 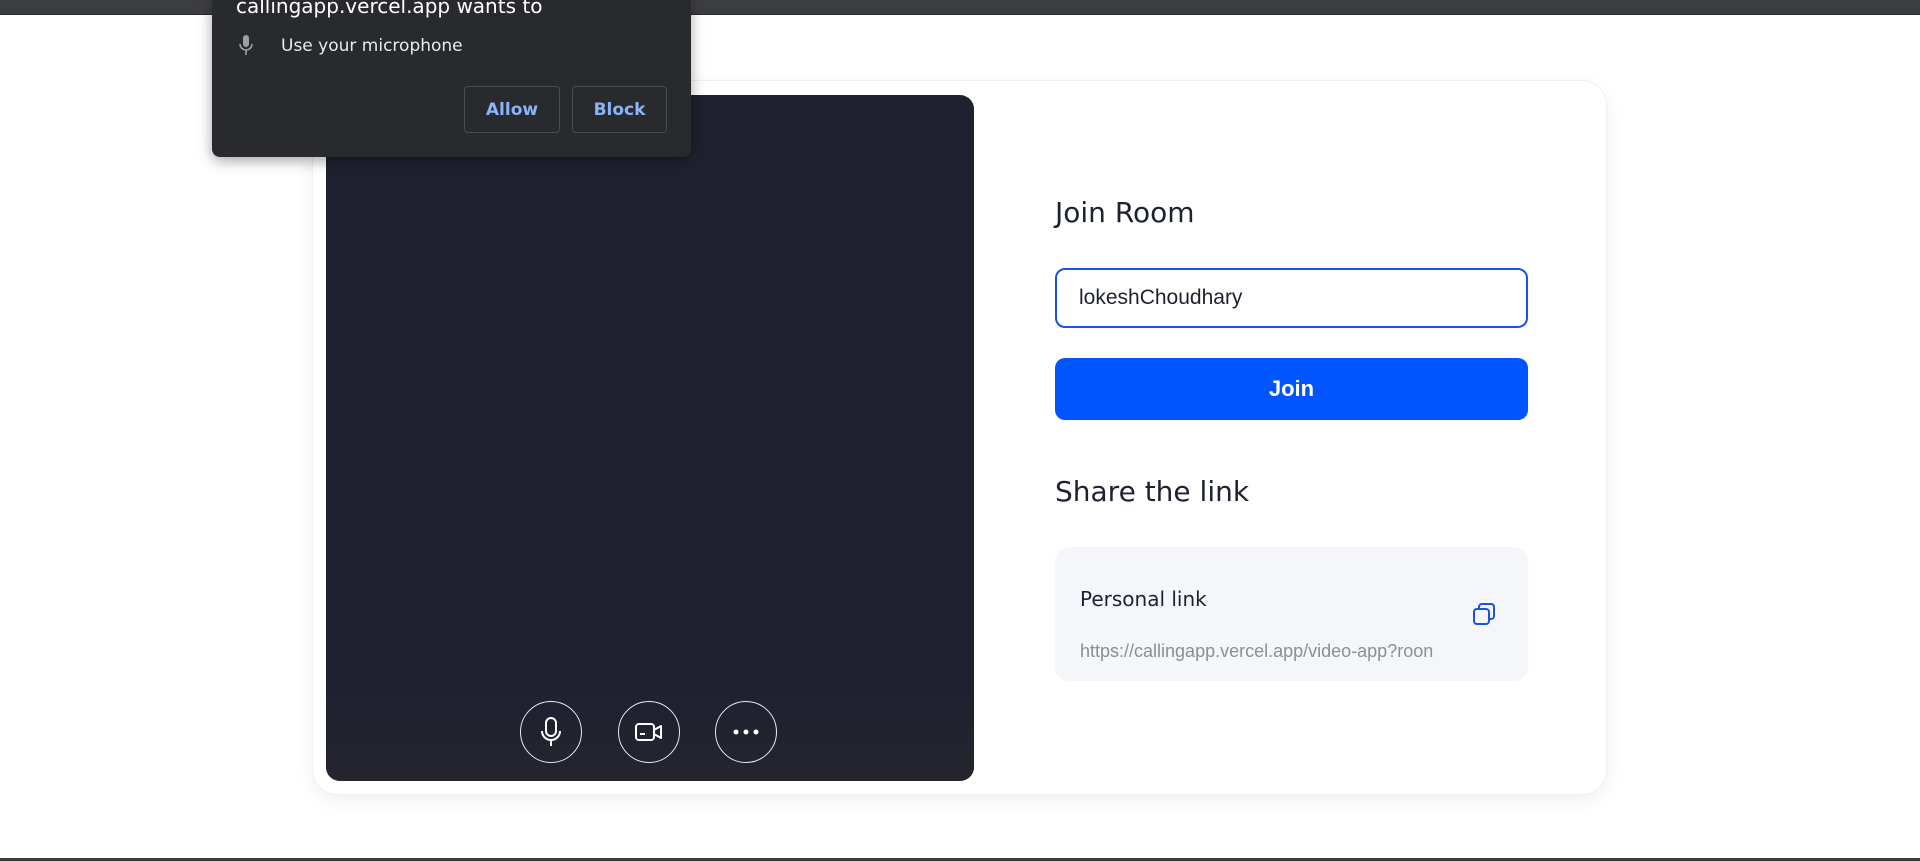 I want to click on join-room-heading: Join Room, so click(x=1125, y=212).